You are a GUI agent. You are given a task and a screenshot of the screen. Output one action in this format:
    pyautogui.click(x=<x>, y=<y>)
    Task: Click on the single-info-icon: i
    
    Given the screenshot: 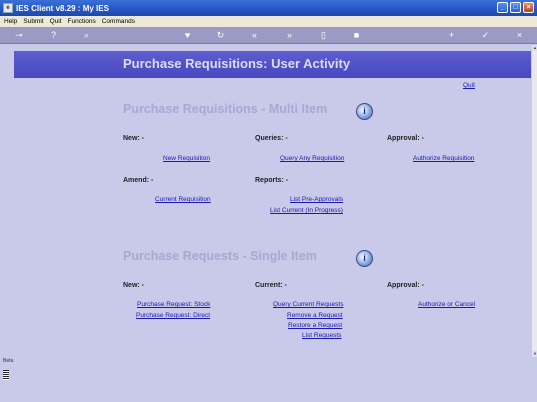 What is the action you would take?
    pyautogui.click(x=364, y=258)
    